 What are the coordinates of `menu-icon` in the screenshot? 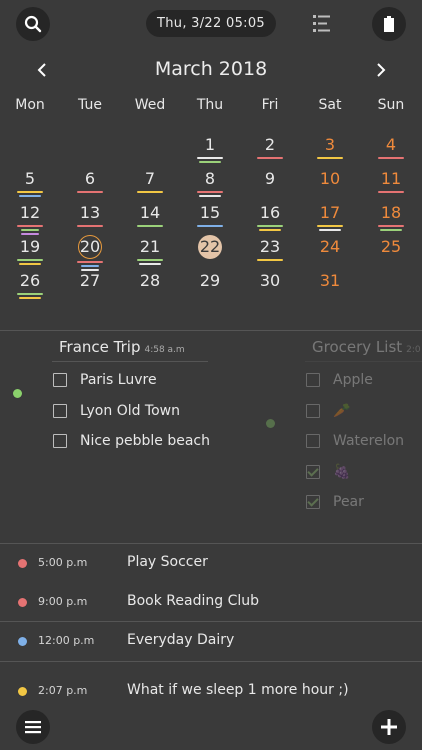 It's located at (33, 727).